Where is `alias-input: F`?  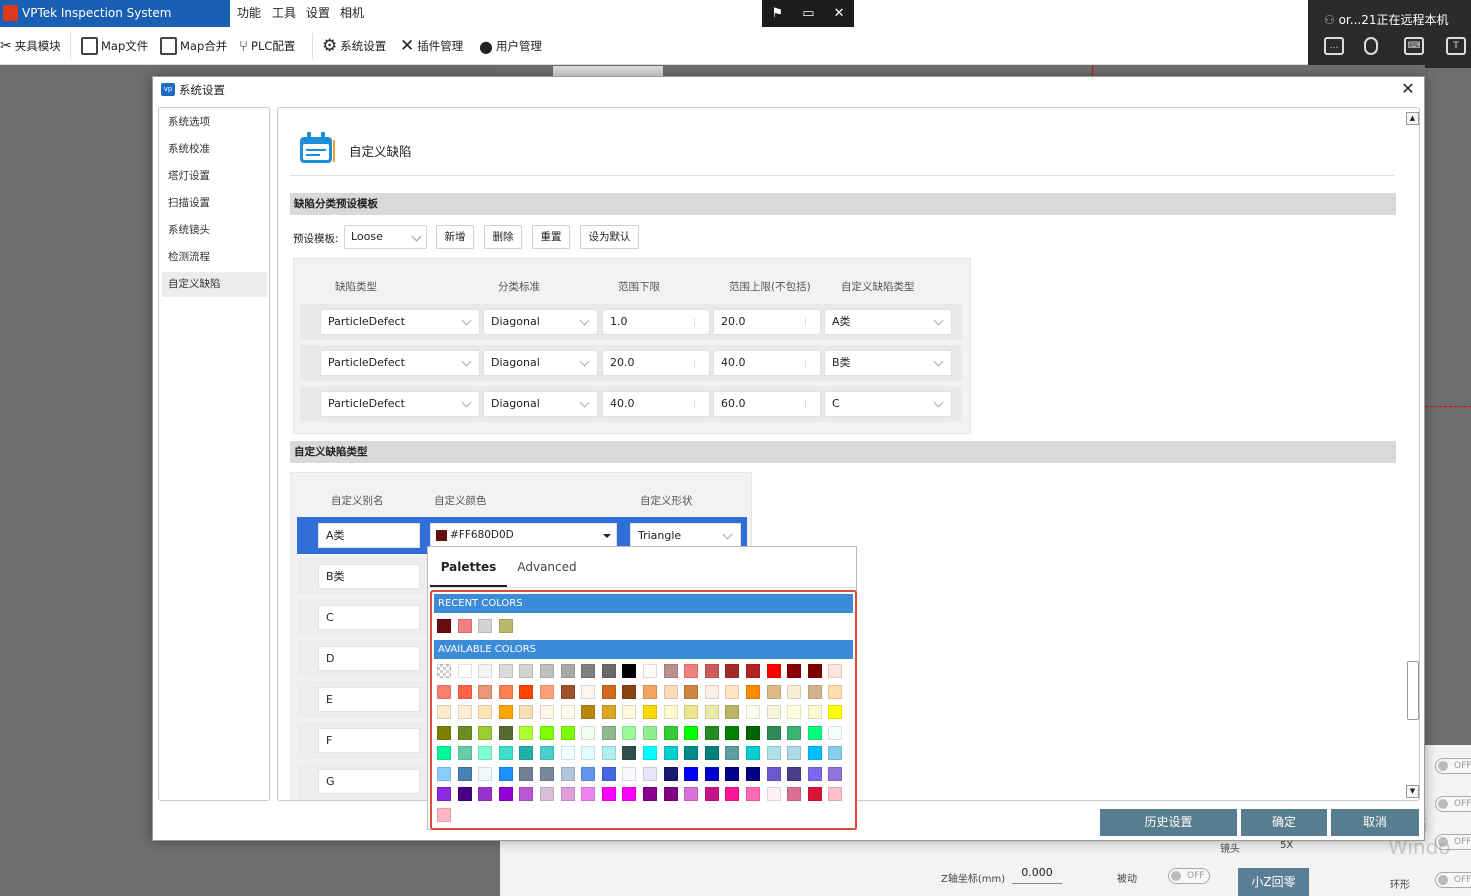 alias-input: F is located at coordinates (369, 740).